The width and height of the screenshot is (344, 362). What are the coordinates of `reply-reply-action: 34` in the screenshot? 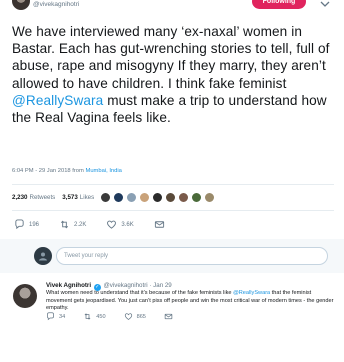 It's located at (55, 316).